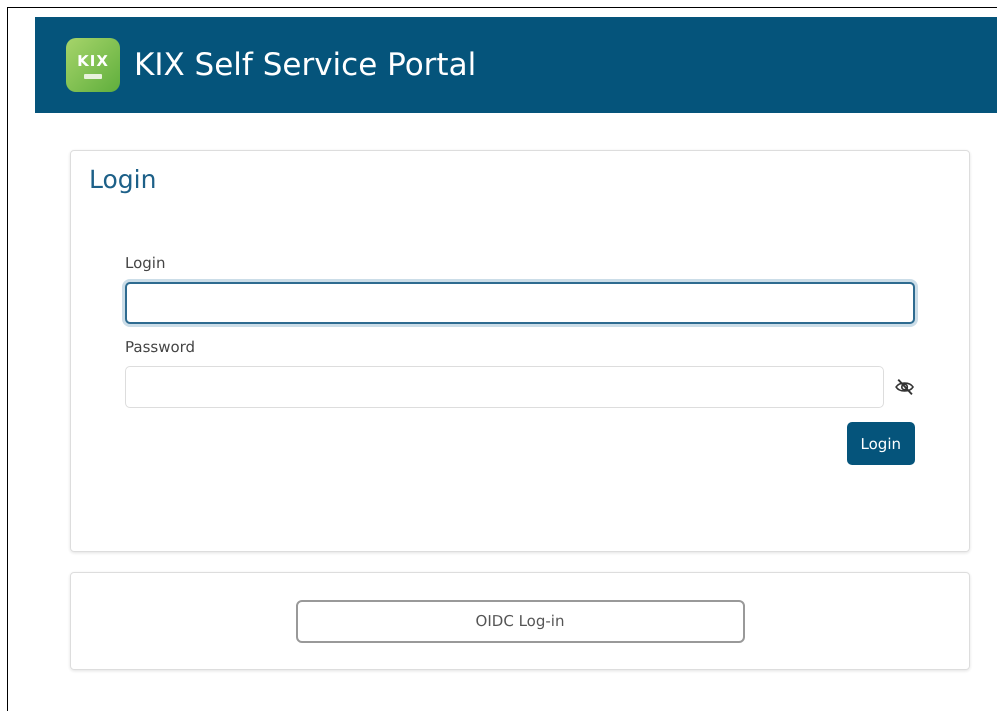 The width and height of the screenshot is (997, 711). What do you see at coordinates (160, 347) in the screenshot?
I see `field-label: Password` at bounding box center [160, 347].